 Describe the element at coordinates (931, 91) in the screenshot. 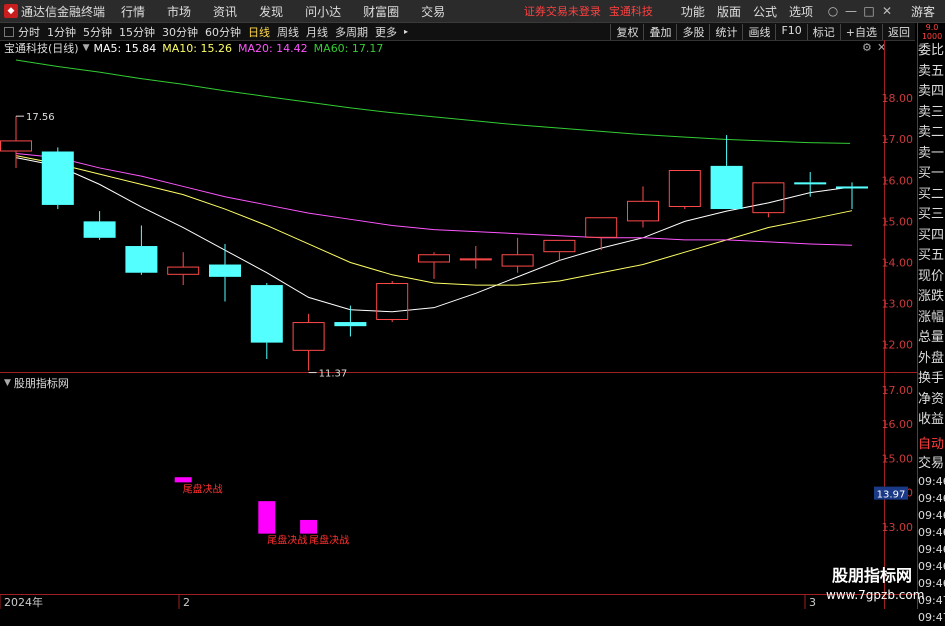

I see `quote-row-label: 卖四` at that location.